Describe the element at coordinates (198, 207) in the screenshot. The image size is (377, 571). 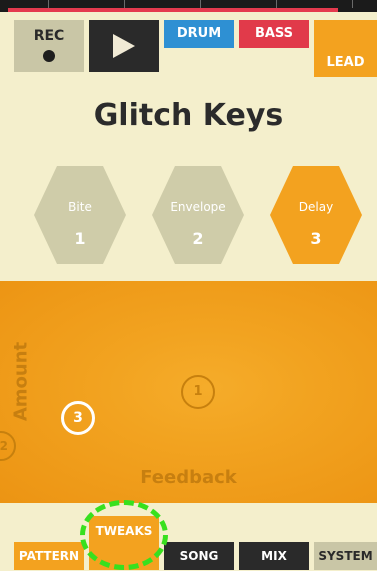
I see `param-label: Envelope` at that location.